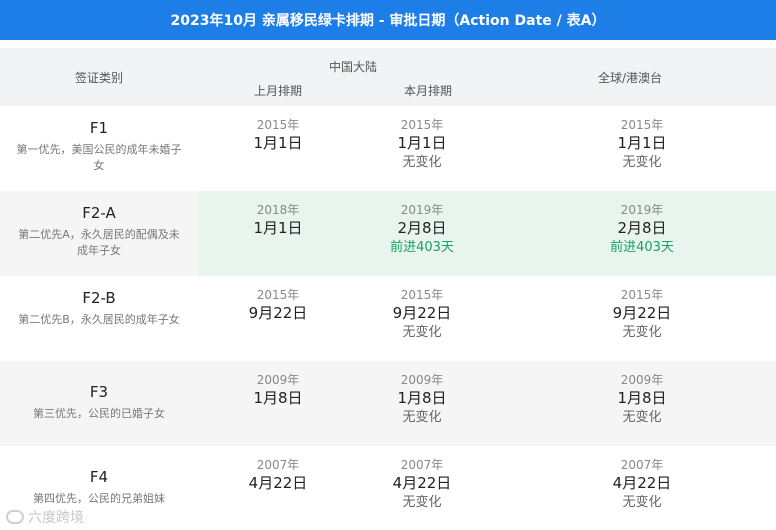 This screenshot has height=530, width=776. Describe the element at coordinates (56, 518) in the screenshot. I see `watermark-text: 六度跨境` at that location.